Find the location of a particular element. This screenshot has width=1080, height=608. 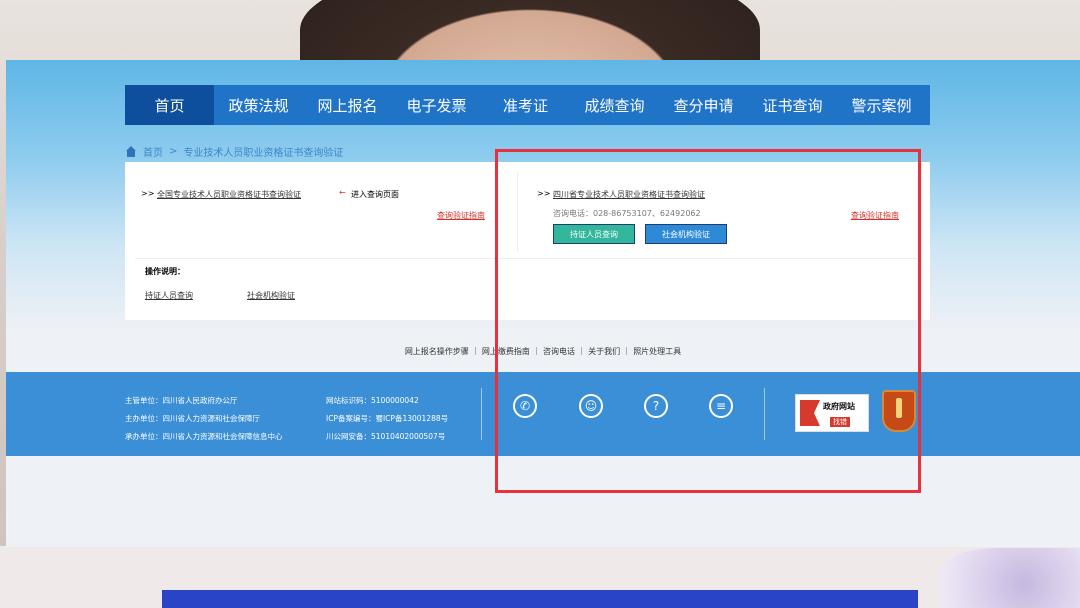

footer-icp: ICP备案编号：蜀ICP备13001288号 is located at coordinates (387, 419).